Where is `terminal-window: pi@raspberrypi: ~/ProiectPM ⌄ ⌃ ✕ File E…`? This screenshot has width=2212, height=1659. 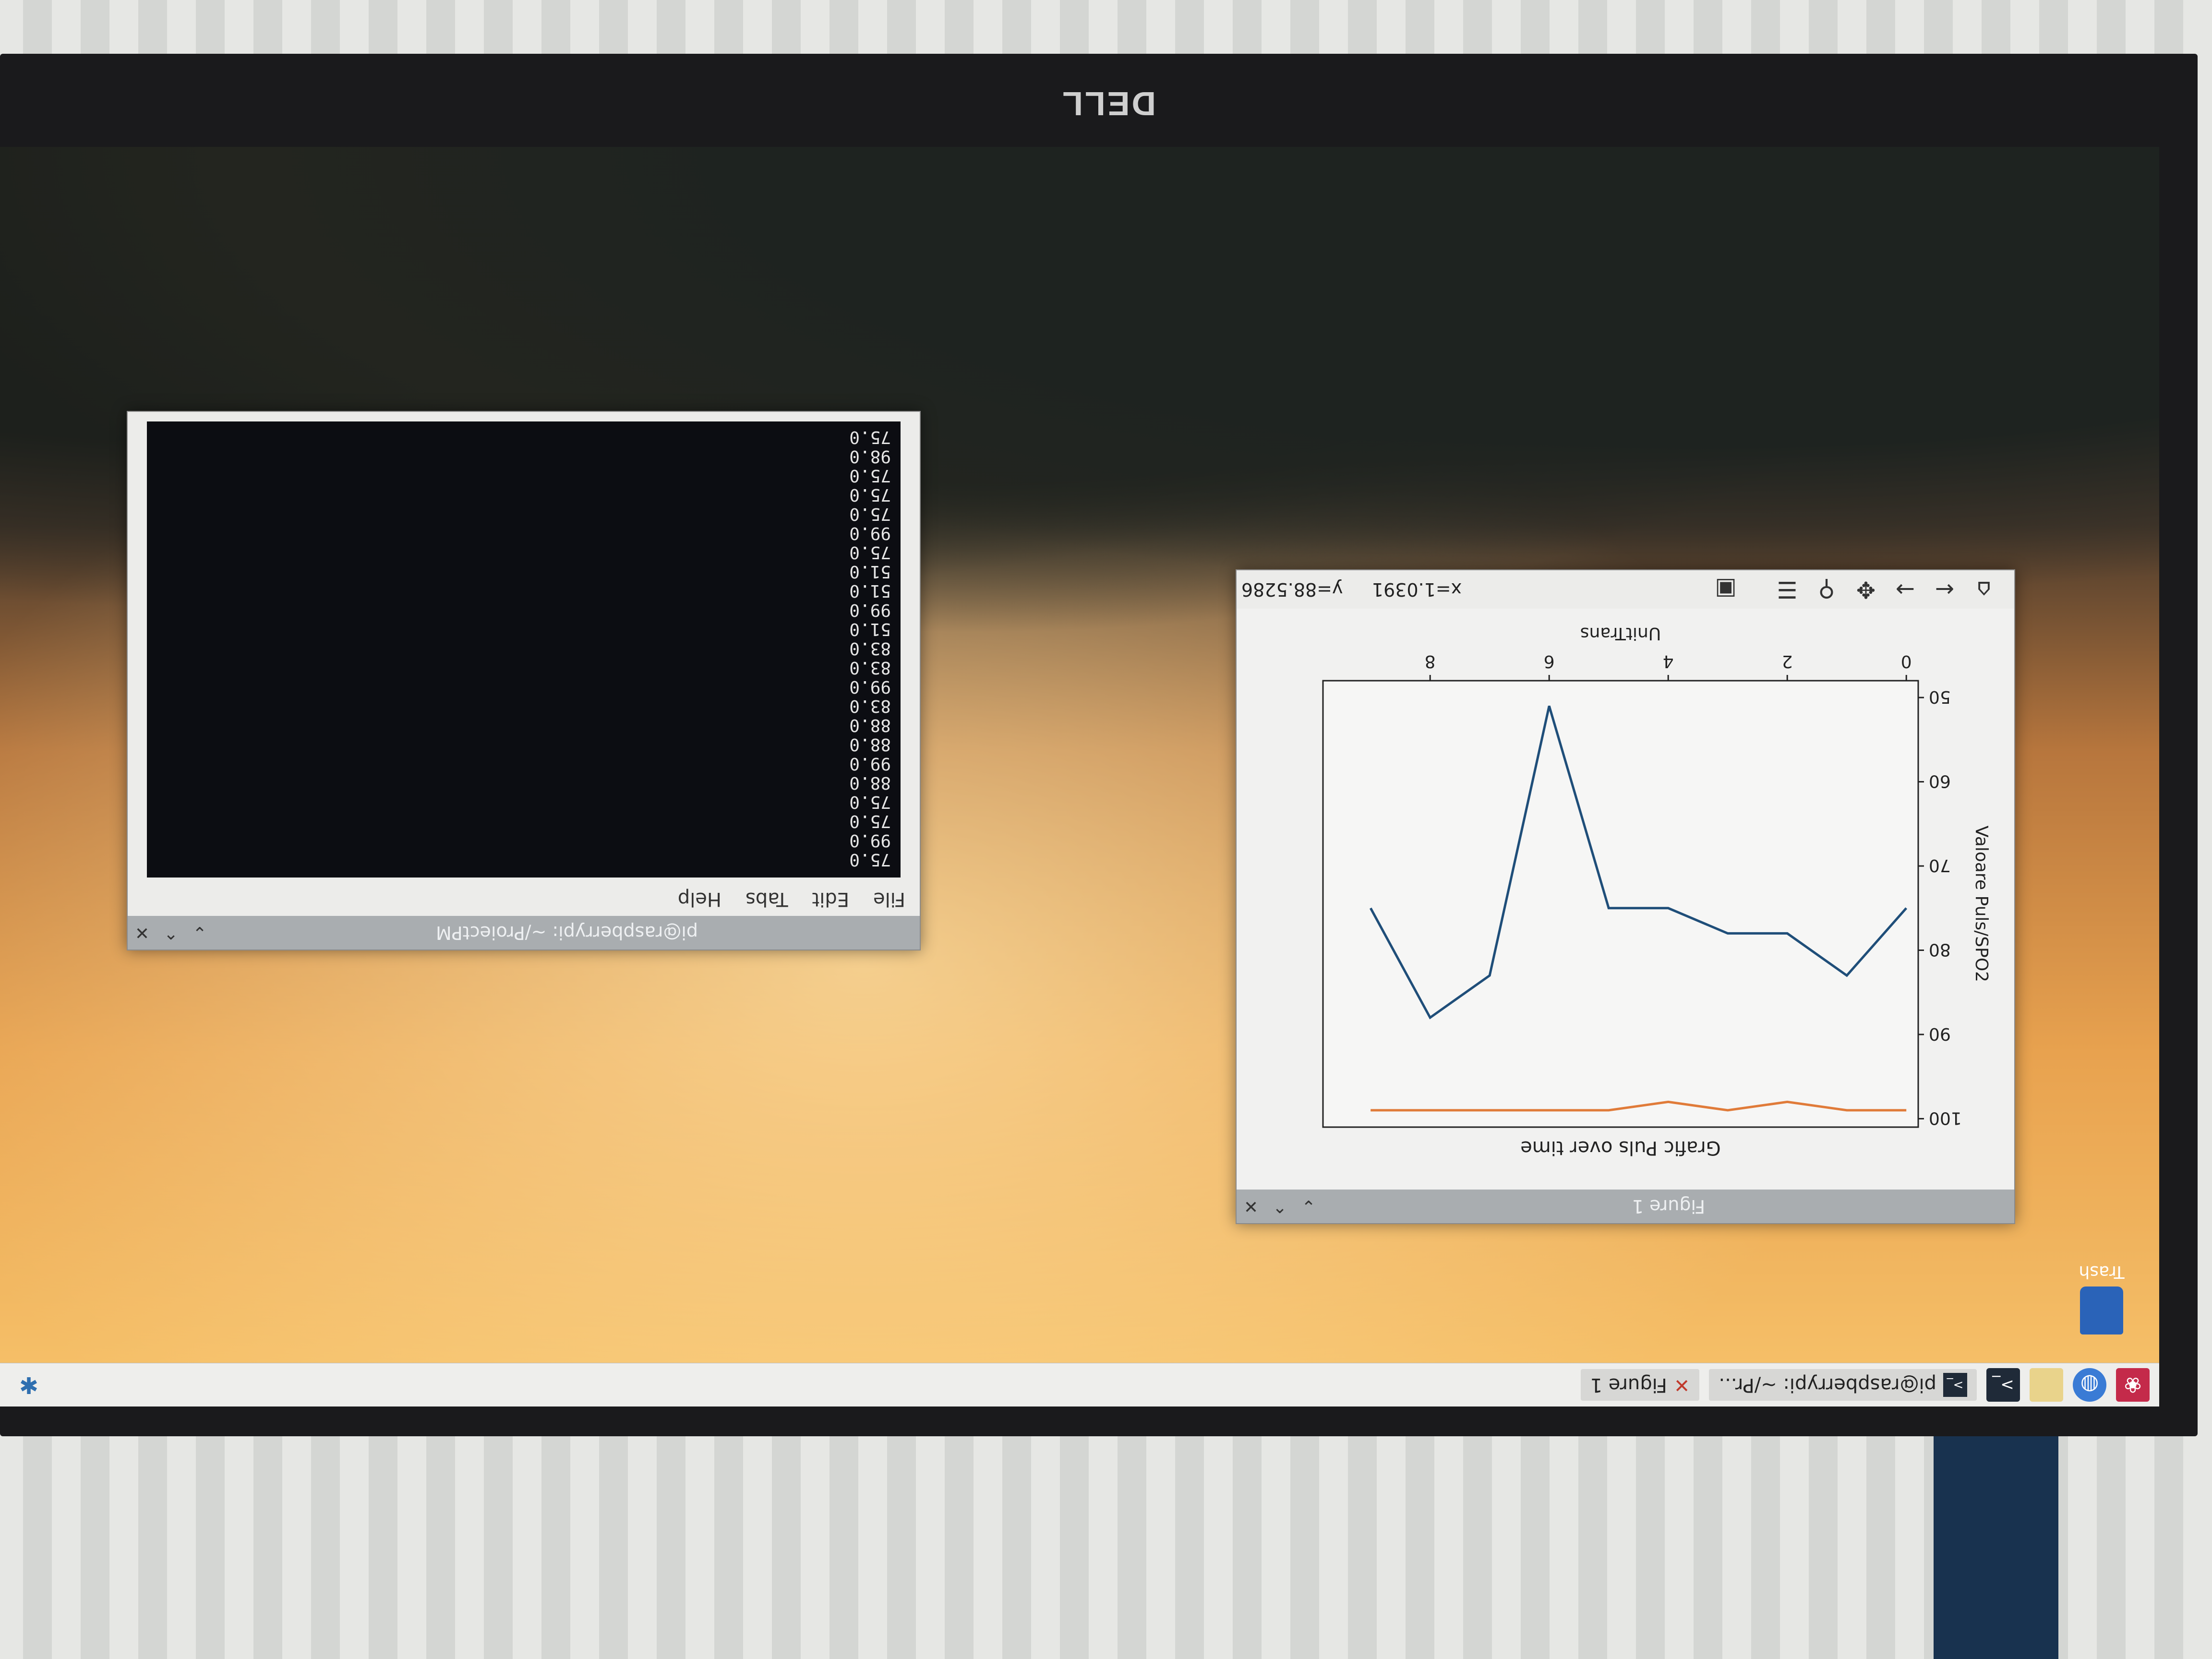
terminal-window: pi@raspberrypi: ~/ProiectPM ⌄ ⌃ ✕ File E… is located at coordinates (524, 680).